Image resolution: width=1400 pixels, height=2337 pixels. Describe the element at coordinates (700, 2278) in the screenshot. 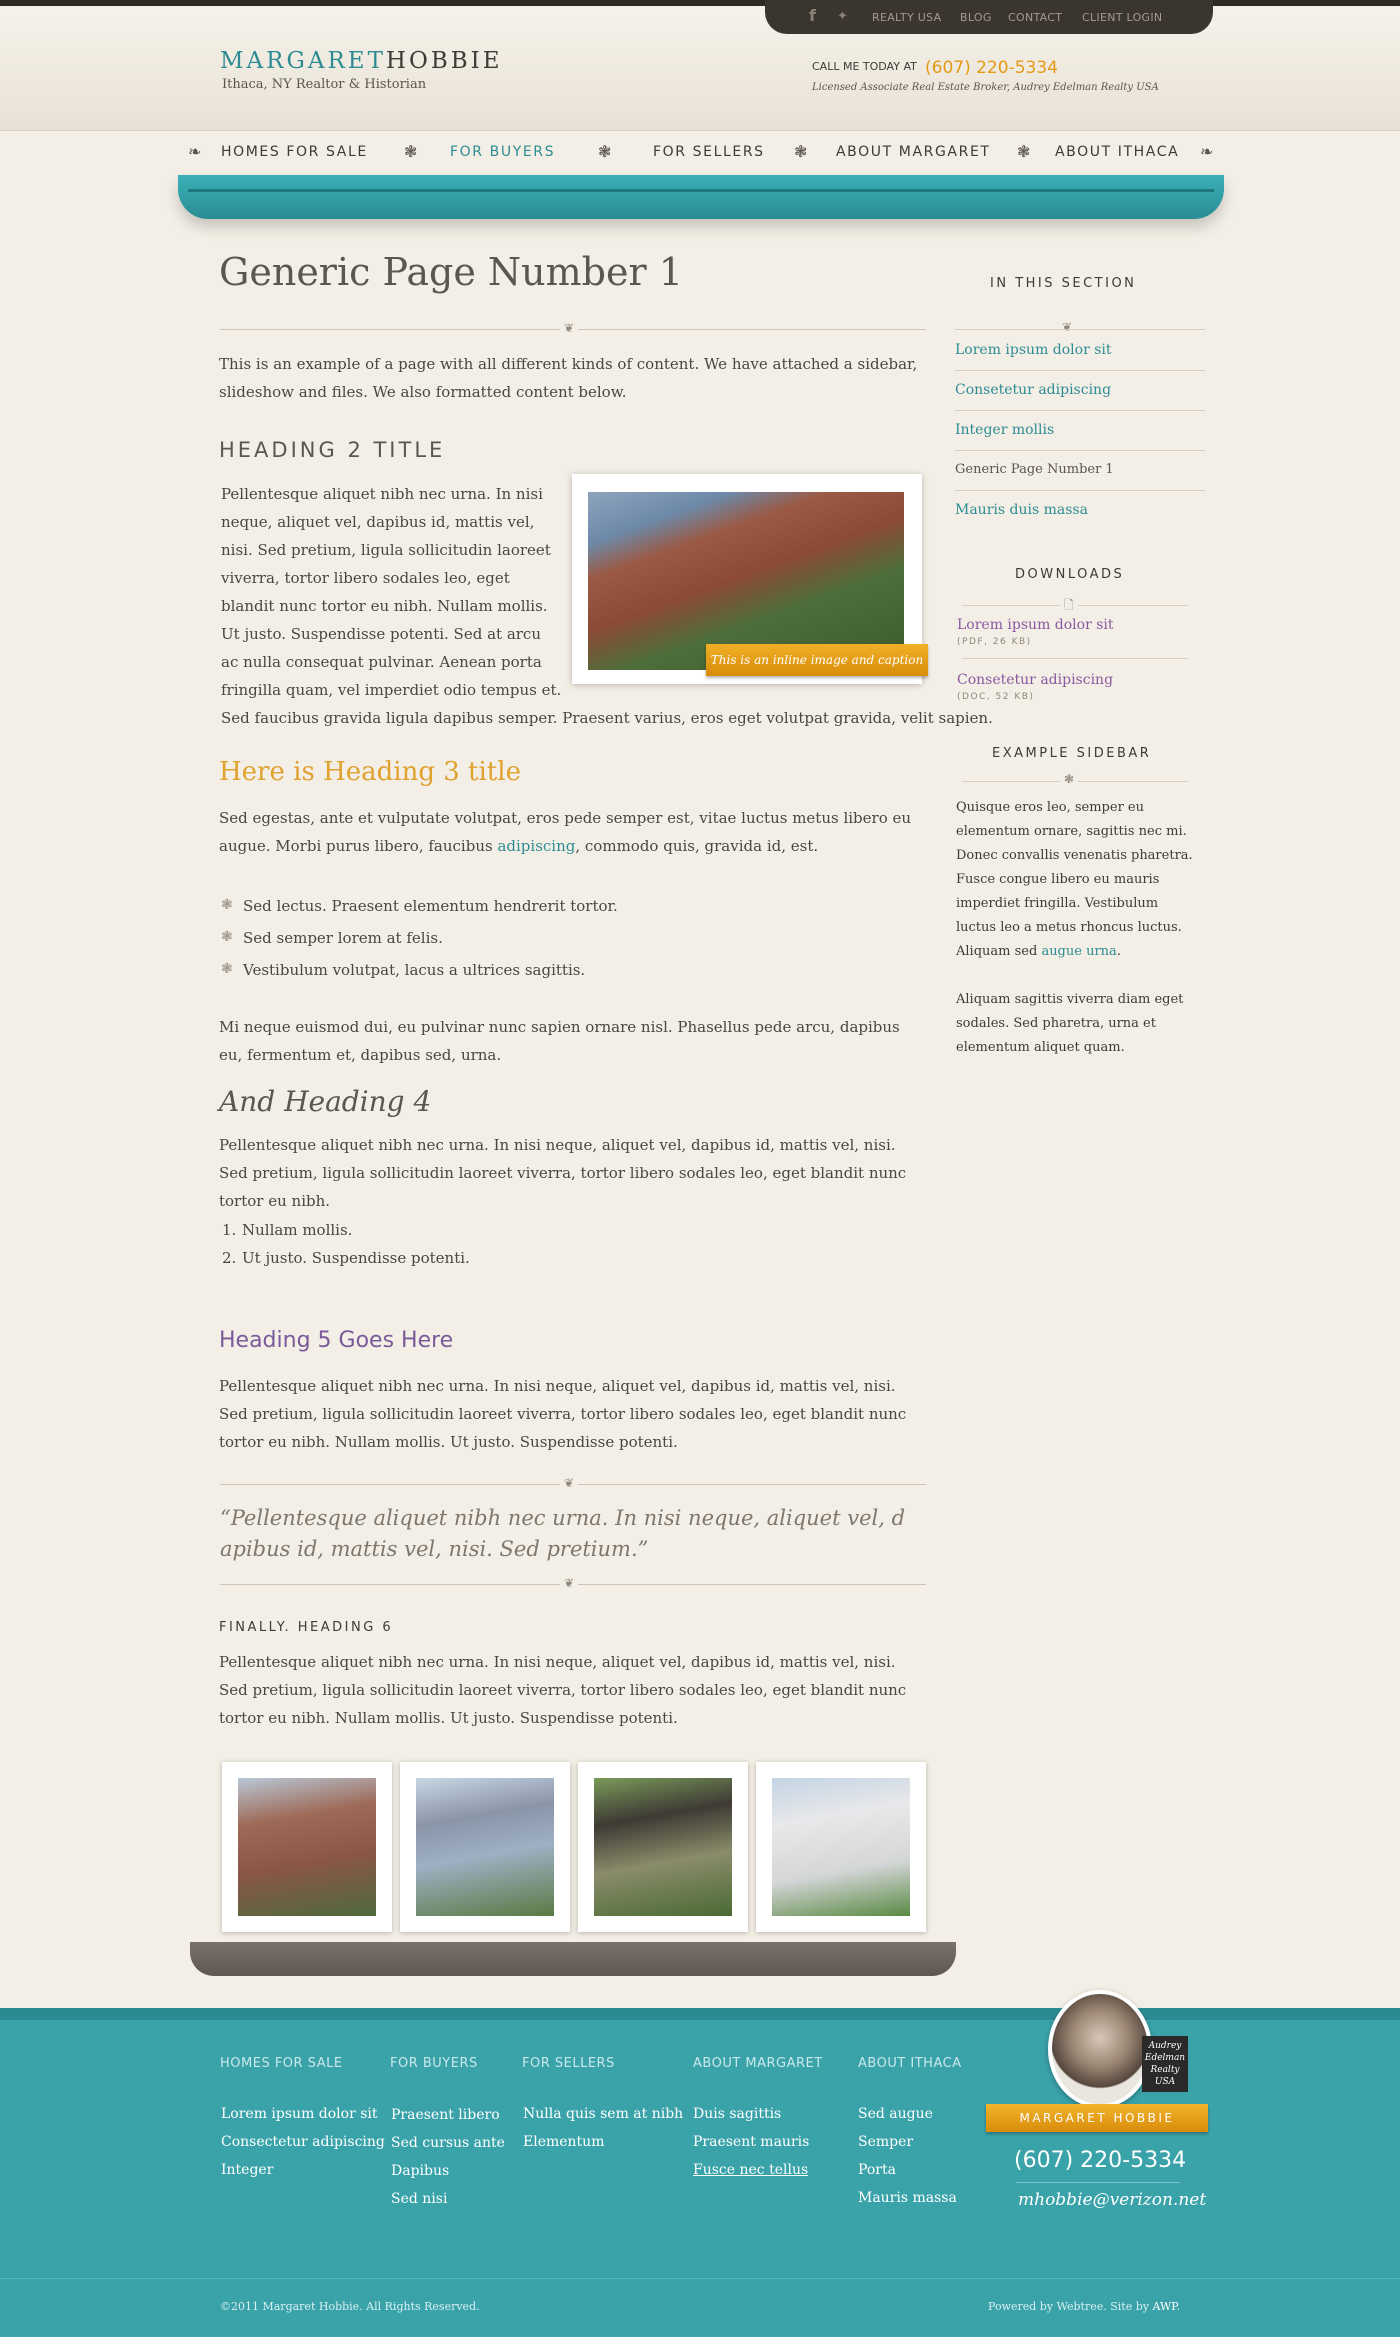

I see `footer-divider` at that location.